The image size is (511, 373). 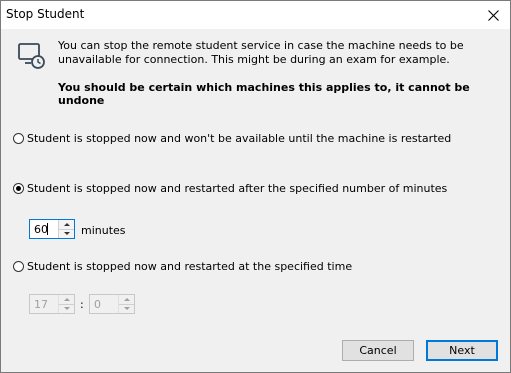 What do you see at coordinates (45, 14) in the screenshot?
I see `window-title: Stop Student` at bounding box center [45, 14].